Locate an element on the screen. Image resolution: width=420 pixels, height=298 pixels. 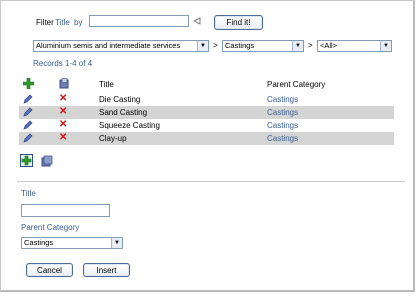
cancel-button: Cancel is located at coordinates (49, 270).